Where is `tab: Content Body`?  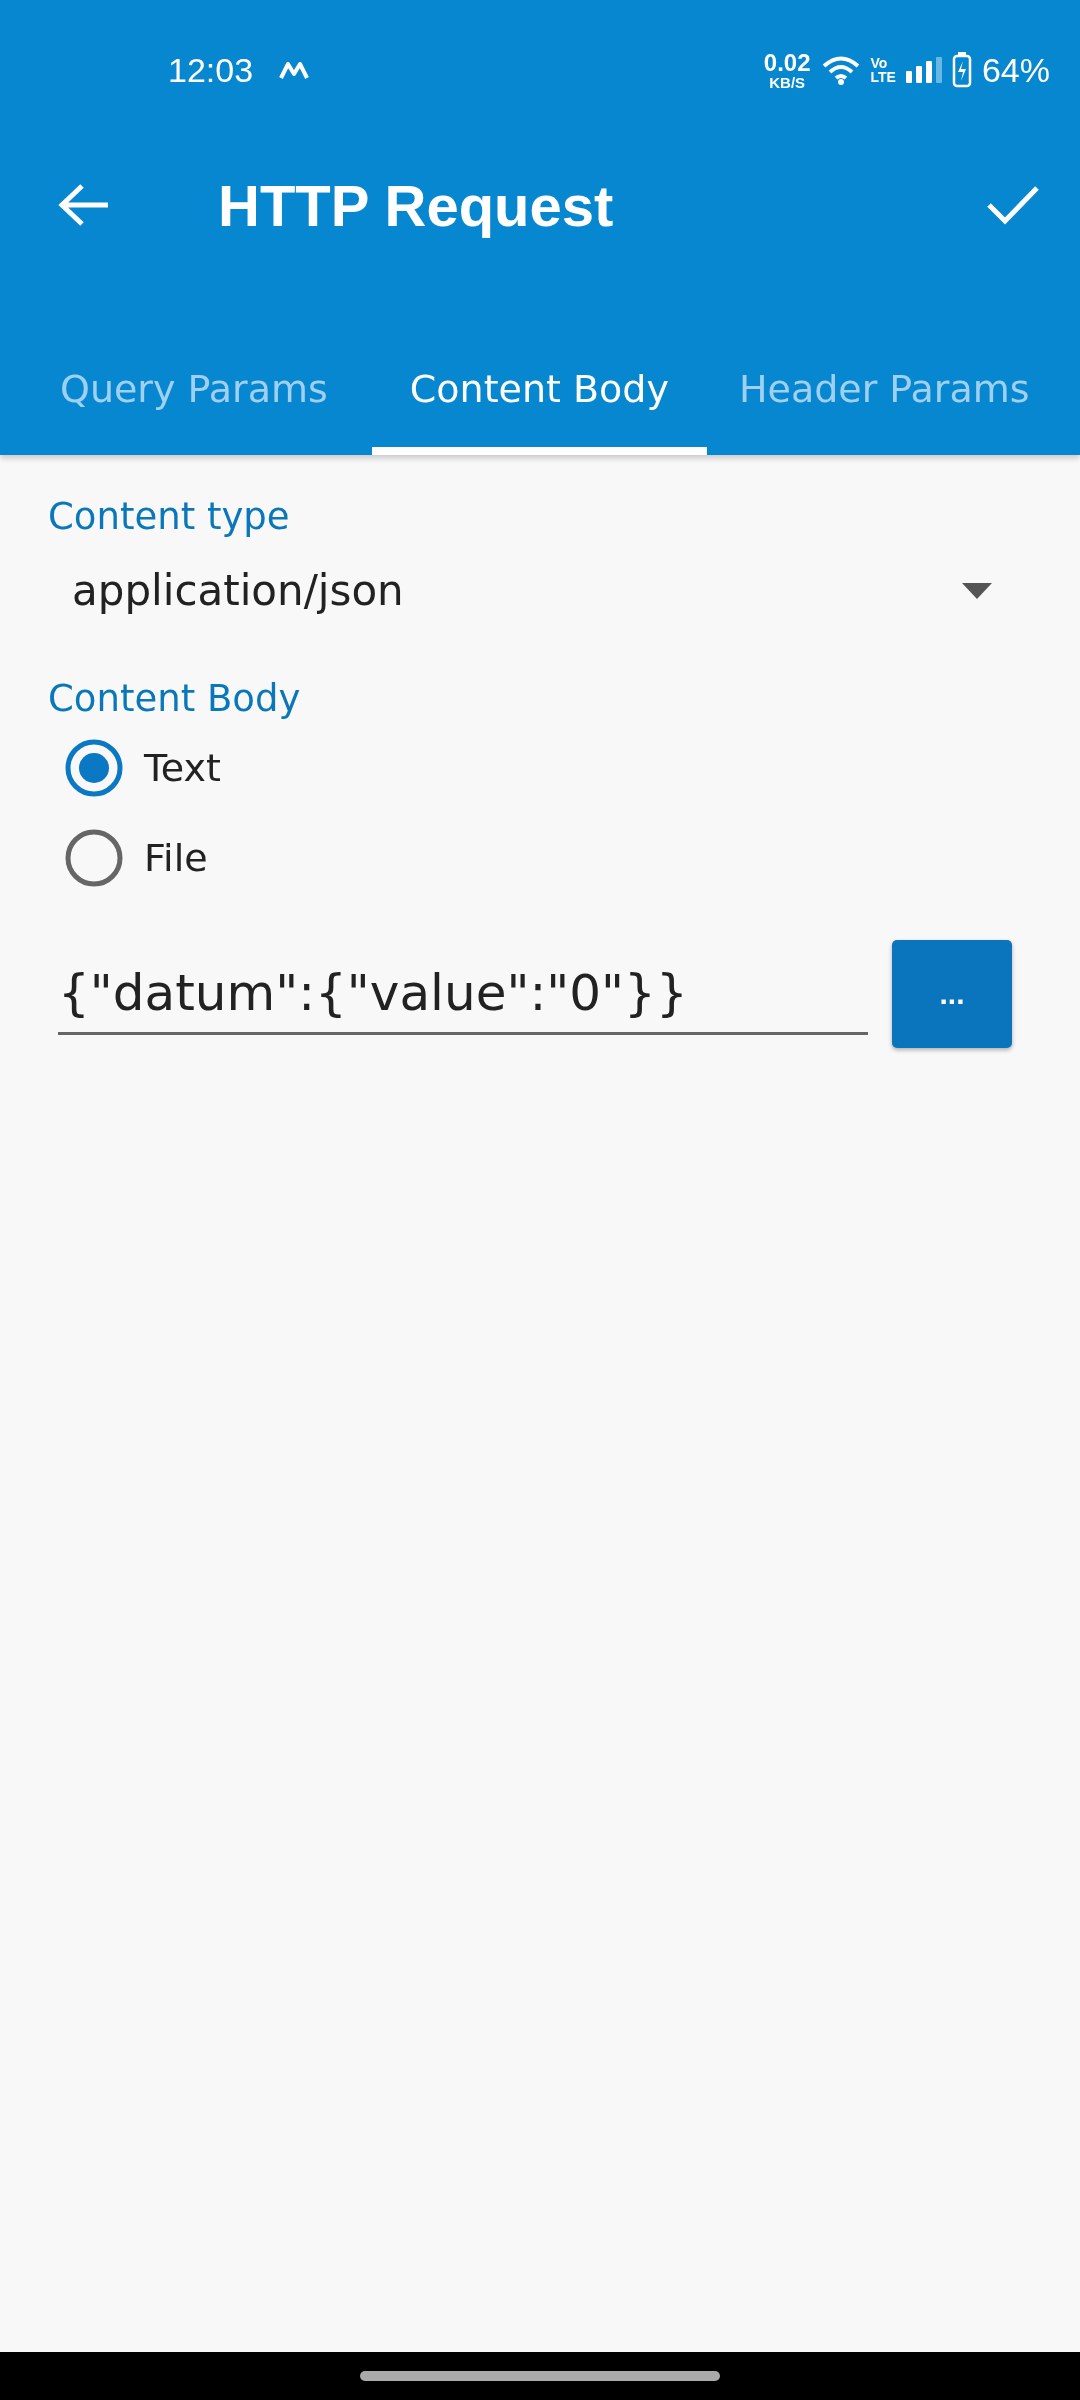 tab: Content Body is located at coordinates (539, 362).